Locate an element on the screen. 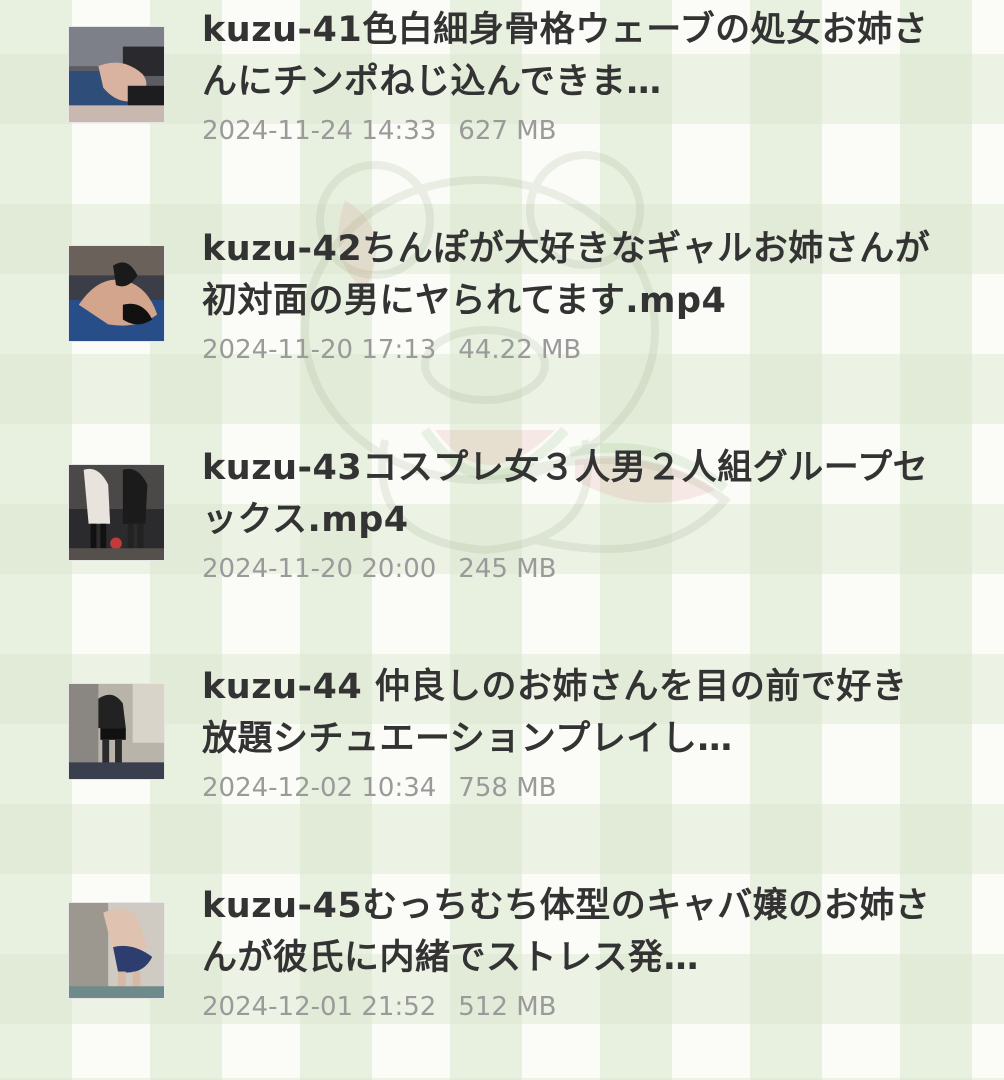 The image size is (1004, 1080). file-meta: 2024-12-02 10:34 758 MB is located at coordinates (572, 788).